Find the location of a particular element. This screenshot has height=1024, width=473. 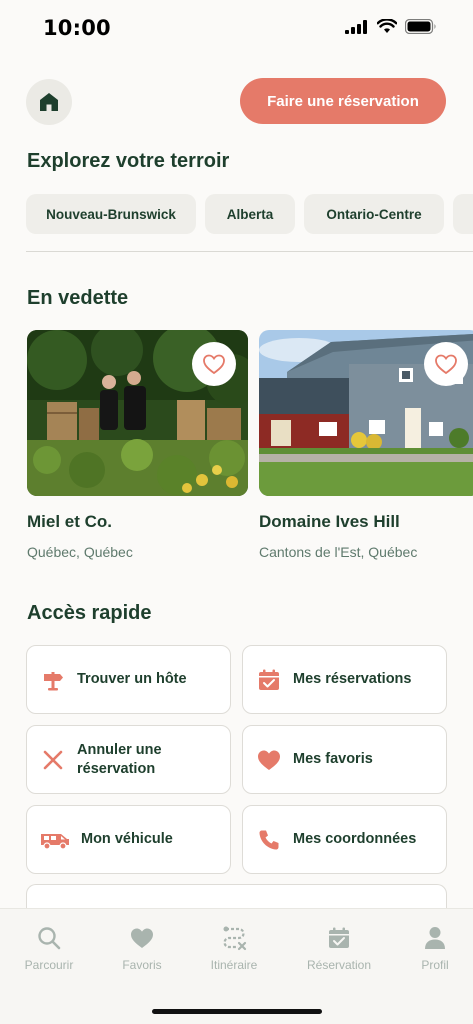

my-reservations-button: Mes réservations is located at coordinates (344, 679).